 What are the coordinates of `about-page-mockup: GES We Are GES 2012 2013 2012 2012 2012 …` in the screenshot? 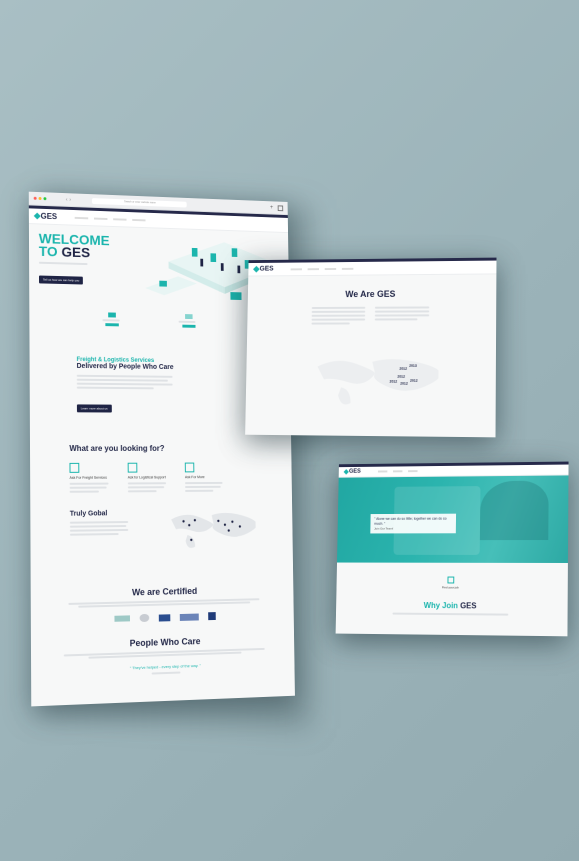 It's located at (370, 348).